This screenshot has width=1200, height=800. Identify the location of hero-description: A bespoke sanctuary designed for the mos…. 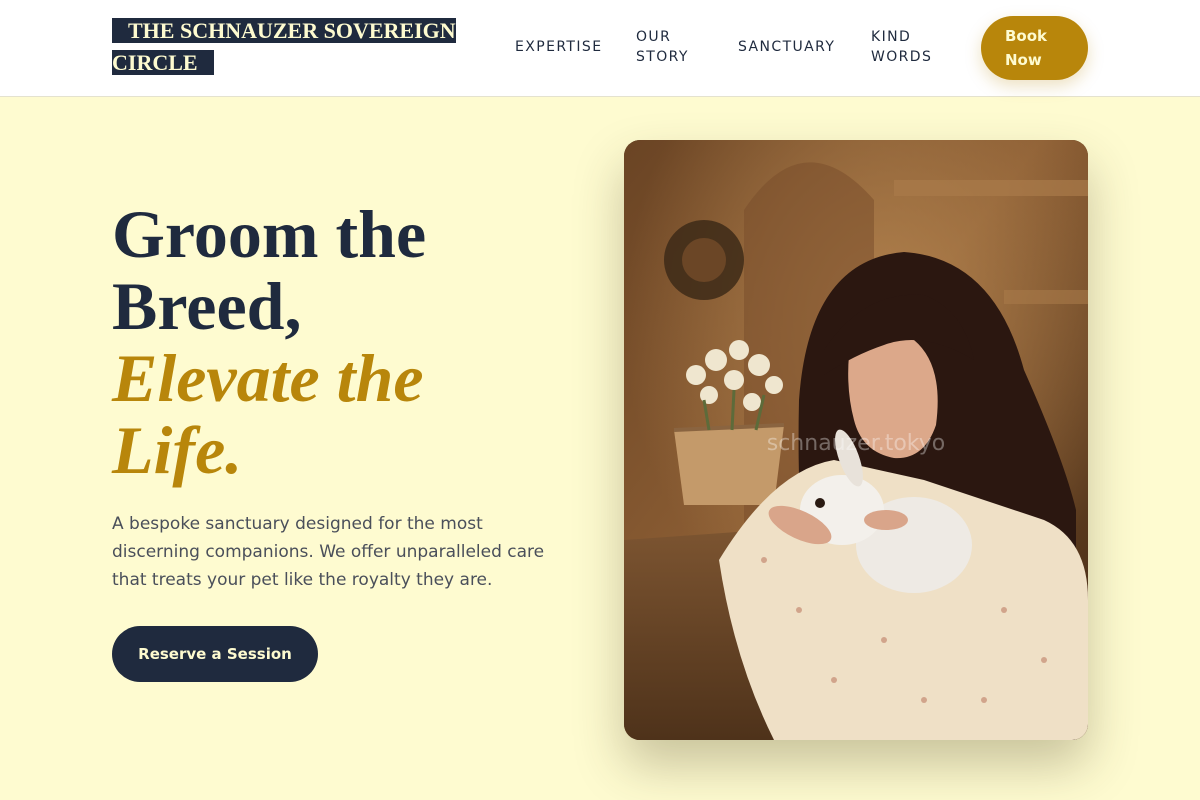
(328, 552).